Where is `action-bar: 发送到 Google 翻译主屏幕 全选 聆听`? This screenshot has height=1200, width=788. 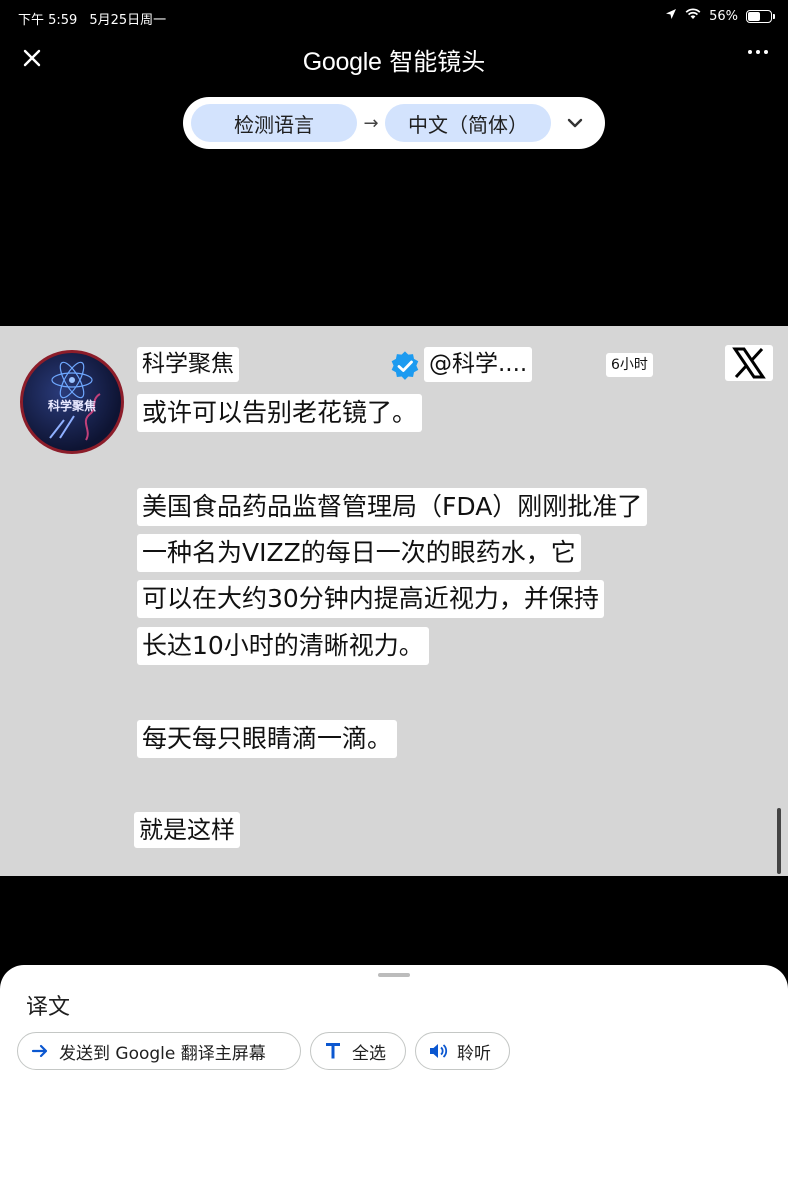 action-bar: 发送到 Google 翻译主屏幕 全选 聆听 is located at coordinates (263, 1051).